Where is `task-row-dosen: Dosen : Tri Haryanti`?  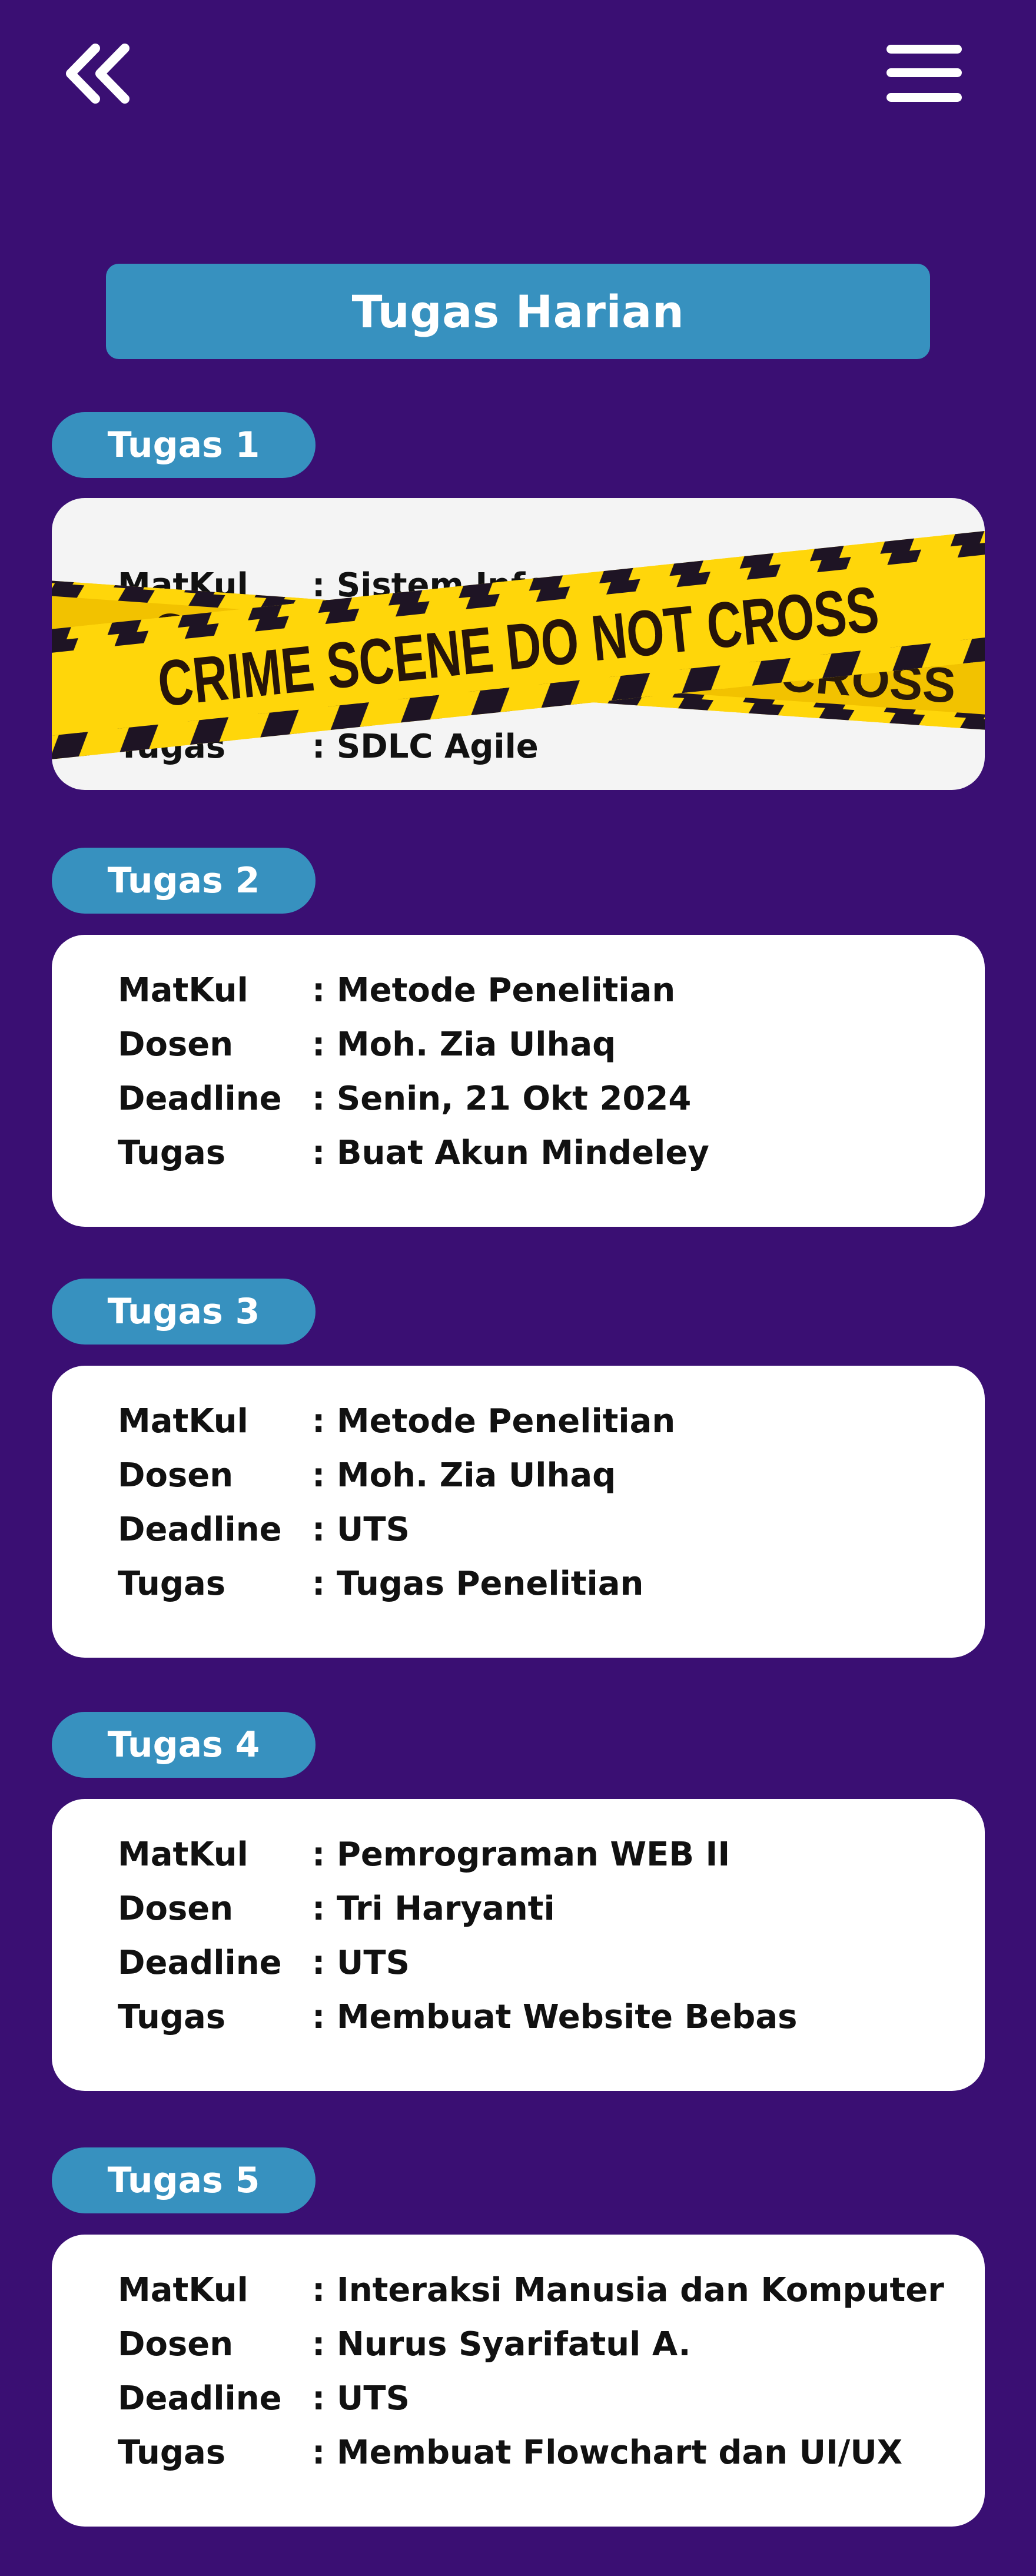 task-row-dosen: Dosen : Tri Haryanti is located at coordinates (336, 1908).